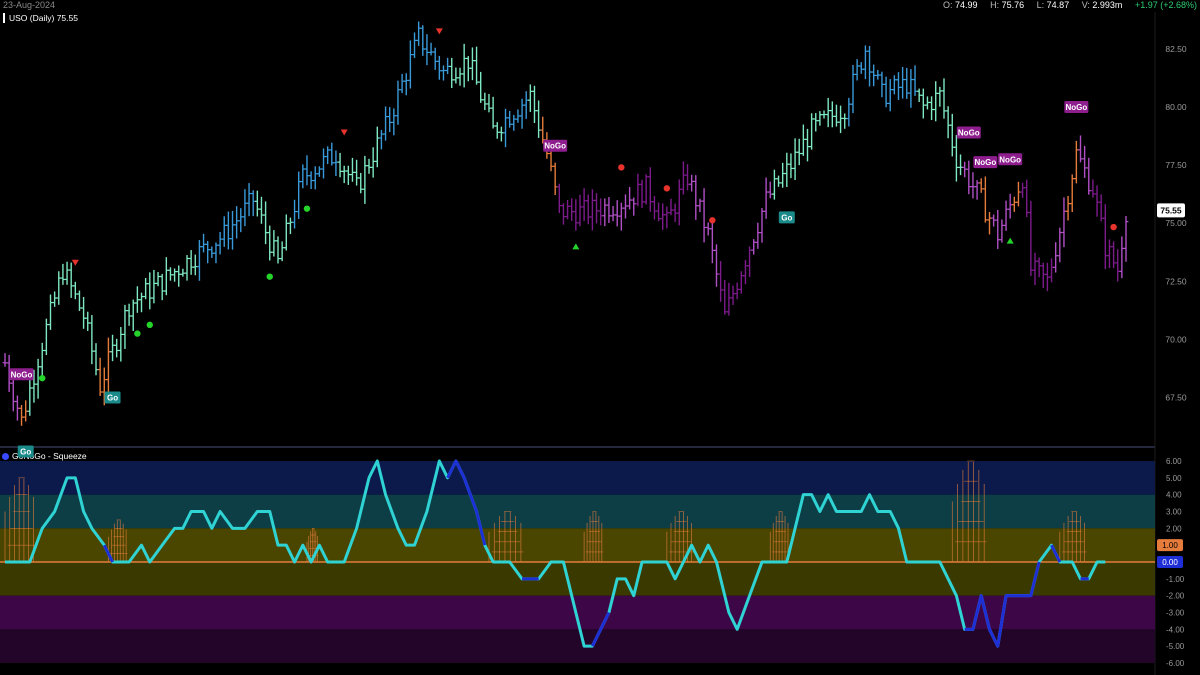 This screenshot has height=675, width=1200. I want to click on oscillator-band, so click(577, 579).